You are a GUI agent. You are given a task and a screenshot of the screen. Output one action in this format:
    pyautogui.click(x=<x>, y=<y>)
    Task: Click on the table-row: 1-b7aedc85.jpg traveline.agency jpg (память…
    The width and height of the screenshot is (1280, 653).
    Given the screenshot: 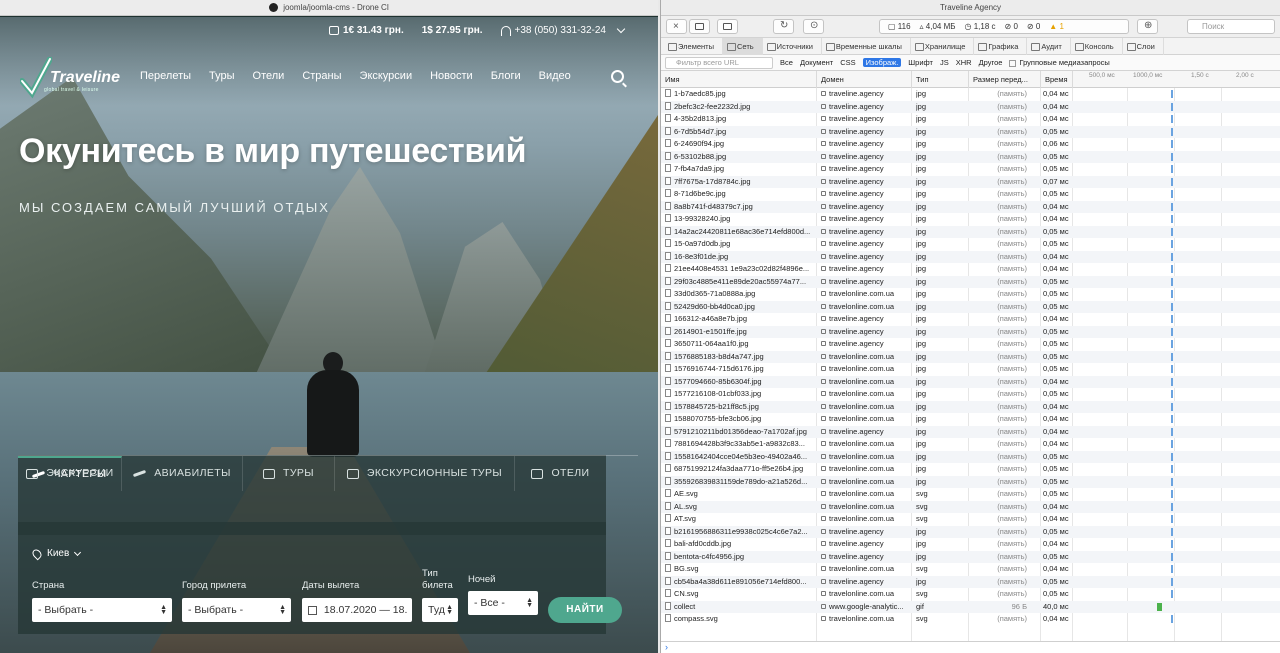 What is the action you would take?
    pyautogui.click(x=970, y=94)
    